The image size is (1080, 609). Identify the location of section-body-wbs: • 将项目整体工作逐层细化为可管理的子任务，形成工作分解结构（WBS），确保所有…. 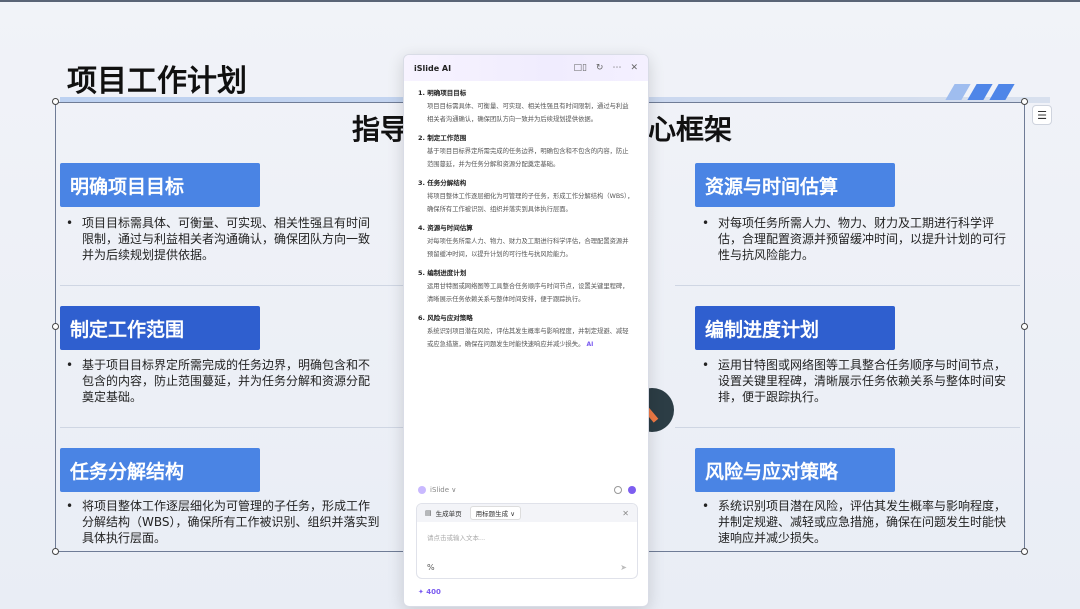
(220, 522).